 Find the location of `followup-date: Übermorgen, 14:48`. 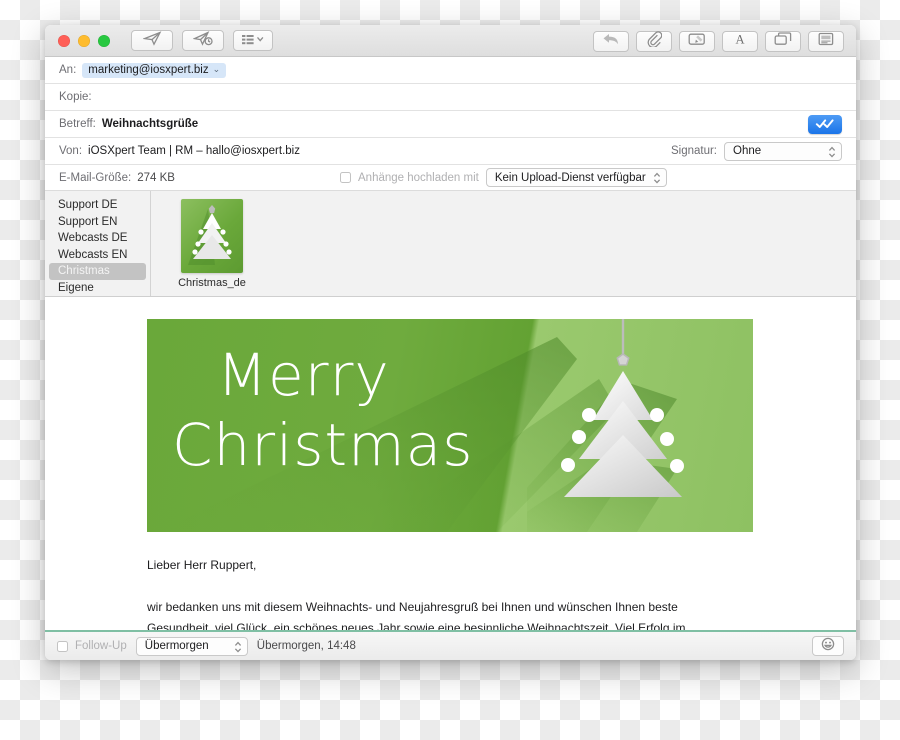

followup-date: Übermorgen, 14:48 is located at coordinates (306, 646).